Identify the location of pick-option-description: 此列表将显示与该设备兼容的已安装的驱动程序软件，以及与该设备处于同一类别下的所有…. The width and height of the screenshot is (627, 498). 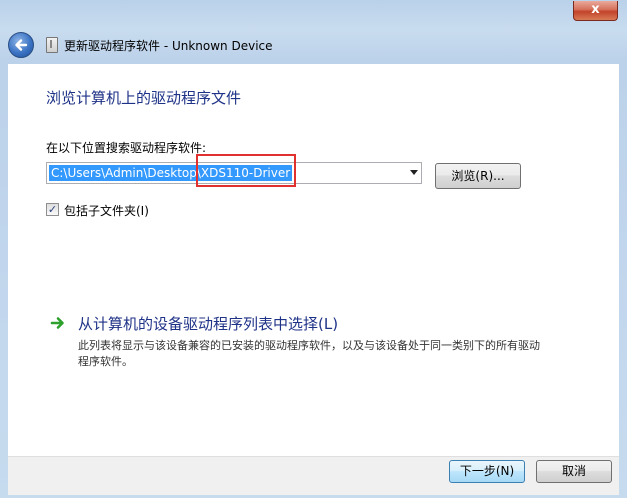
(309, 353).